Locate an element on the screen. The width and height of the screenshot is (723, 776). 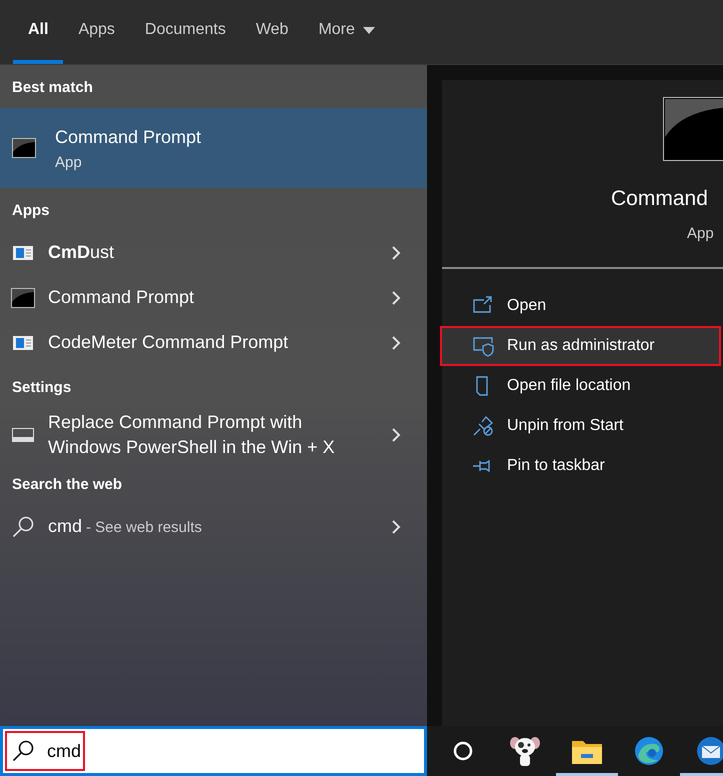
search-input: cmd is located at coordinates (45, 751).